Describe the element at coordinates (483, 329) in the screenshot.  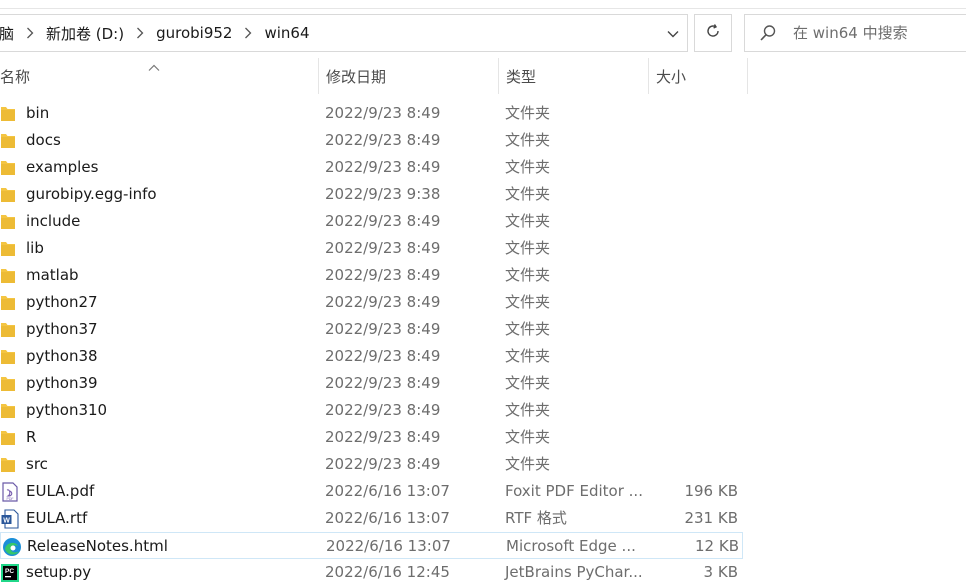
I see `file-row: python37 2022/9/23 8:49 文件夹` at that location.